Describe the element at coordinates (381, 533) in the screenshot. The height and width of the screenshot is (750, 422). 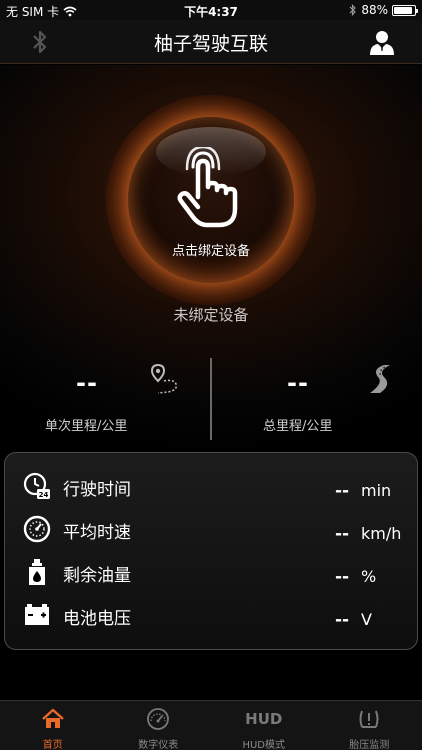
I see `metric-unit: km/h` at that location.